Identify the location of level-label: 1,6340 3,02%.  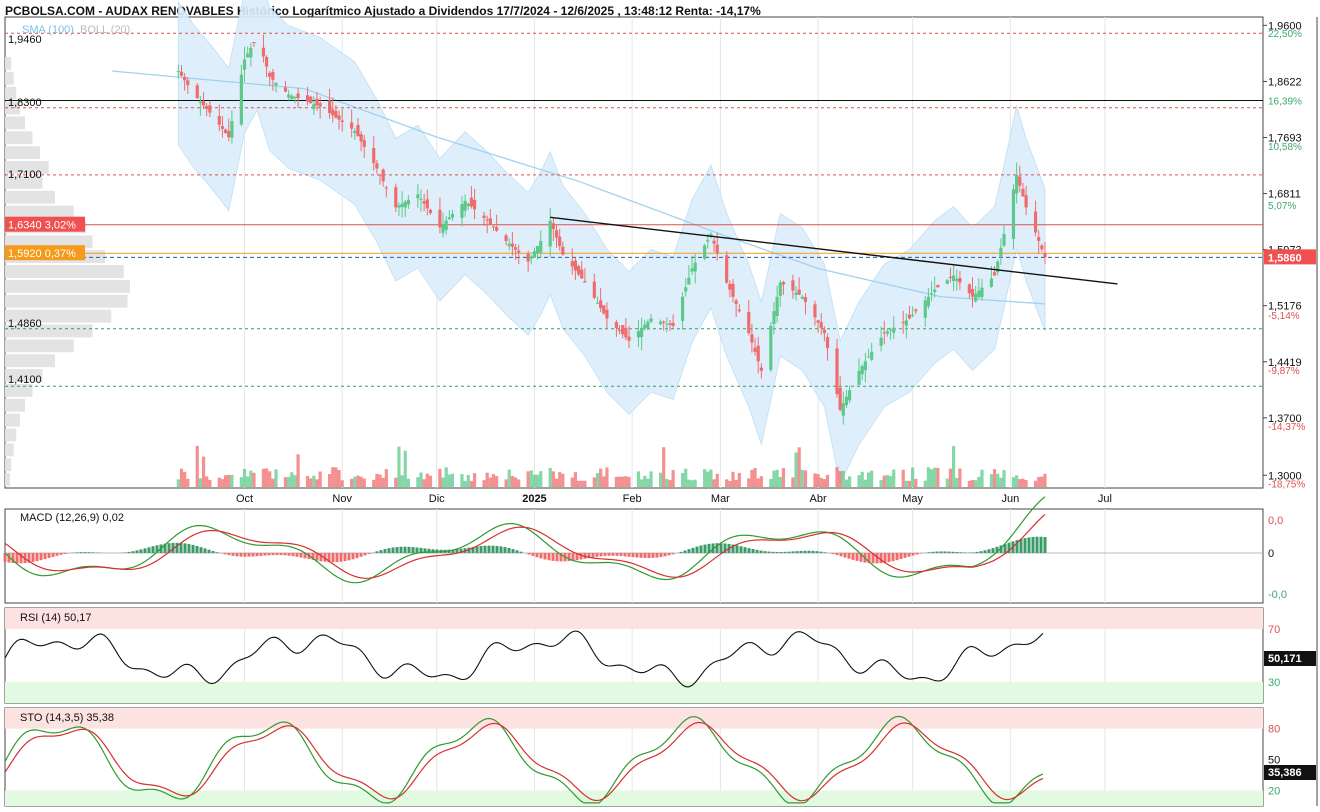
(42, 226).